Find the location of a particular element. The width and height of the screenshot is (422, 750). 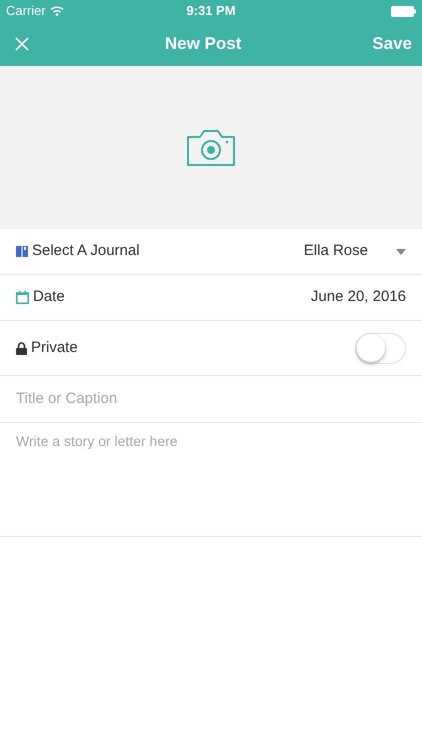

lock-icon is located at coordinates (21, 348).